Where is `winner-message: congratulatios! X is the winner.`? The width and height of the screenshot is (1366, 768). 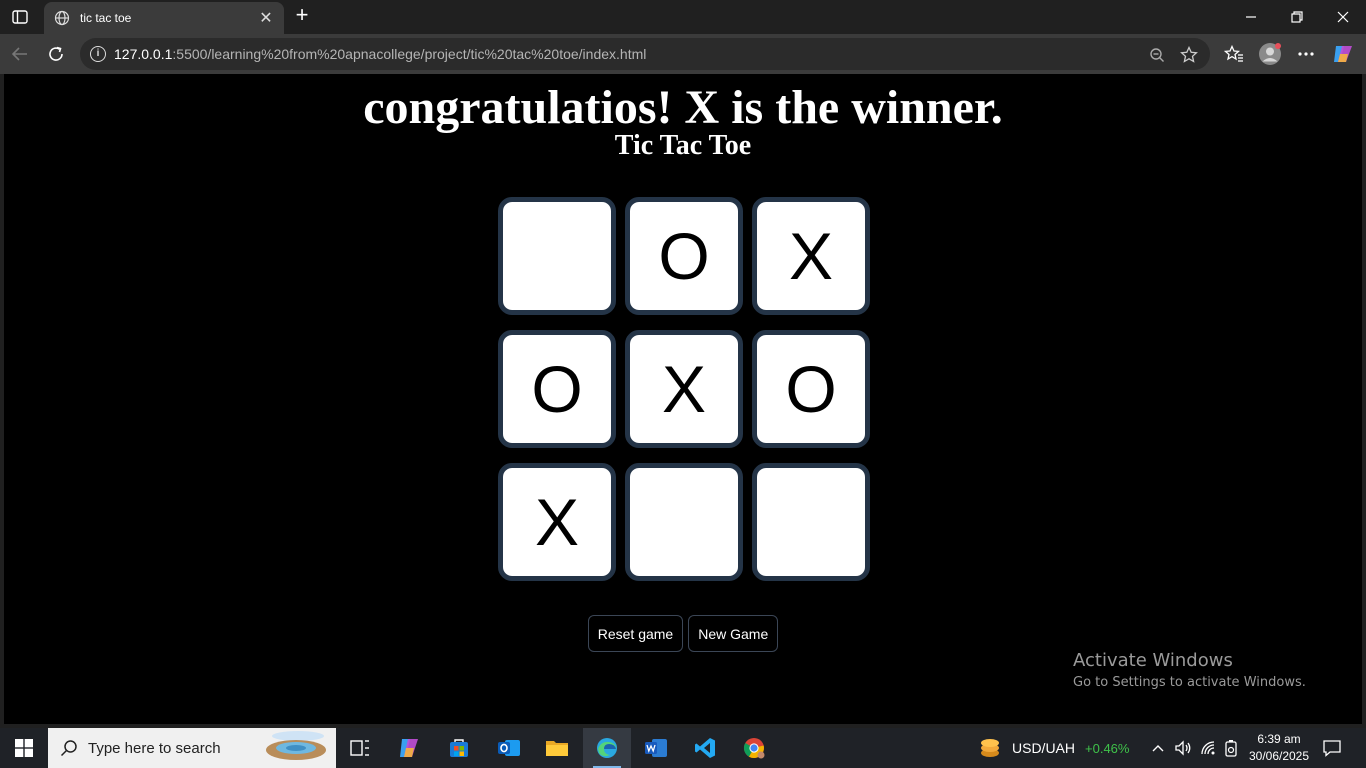
winner-message: congratulatios! X is the winner. is located at coordinates (683, 107).